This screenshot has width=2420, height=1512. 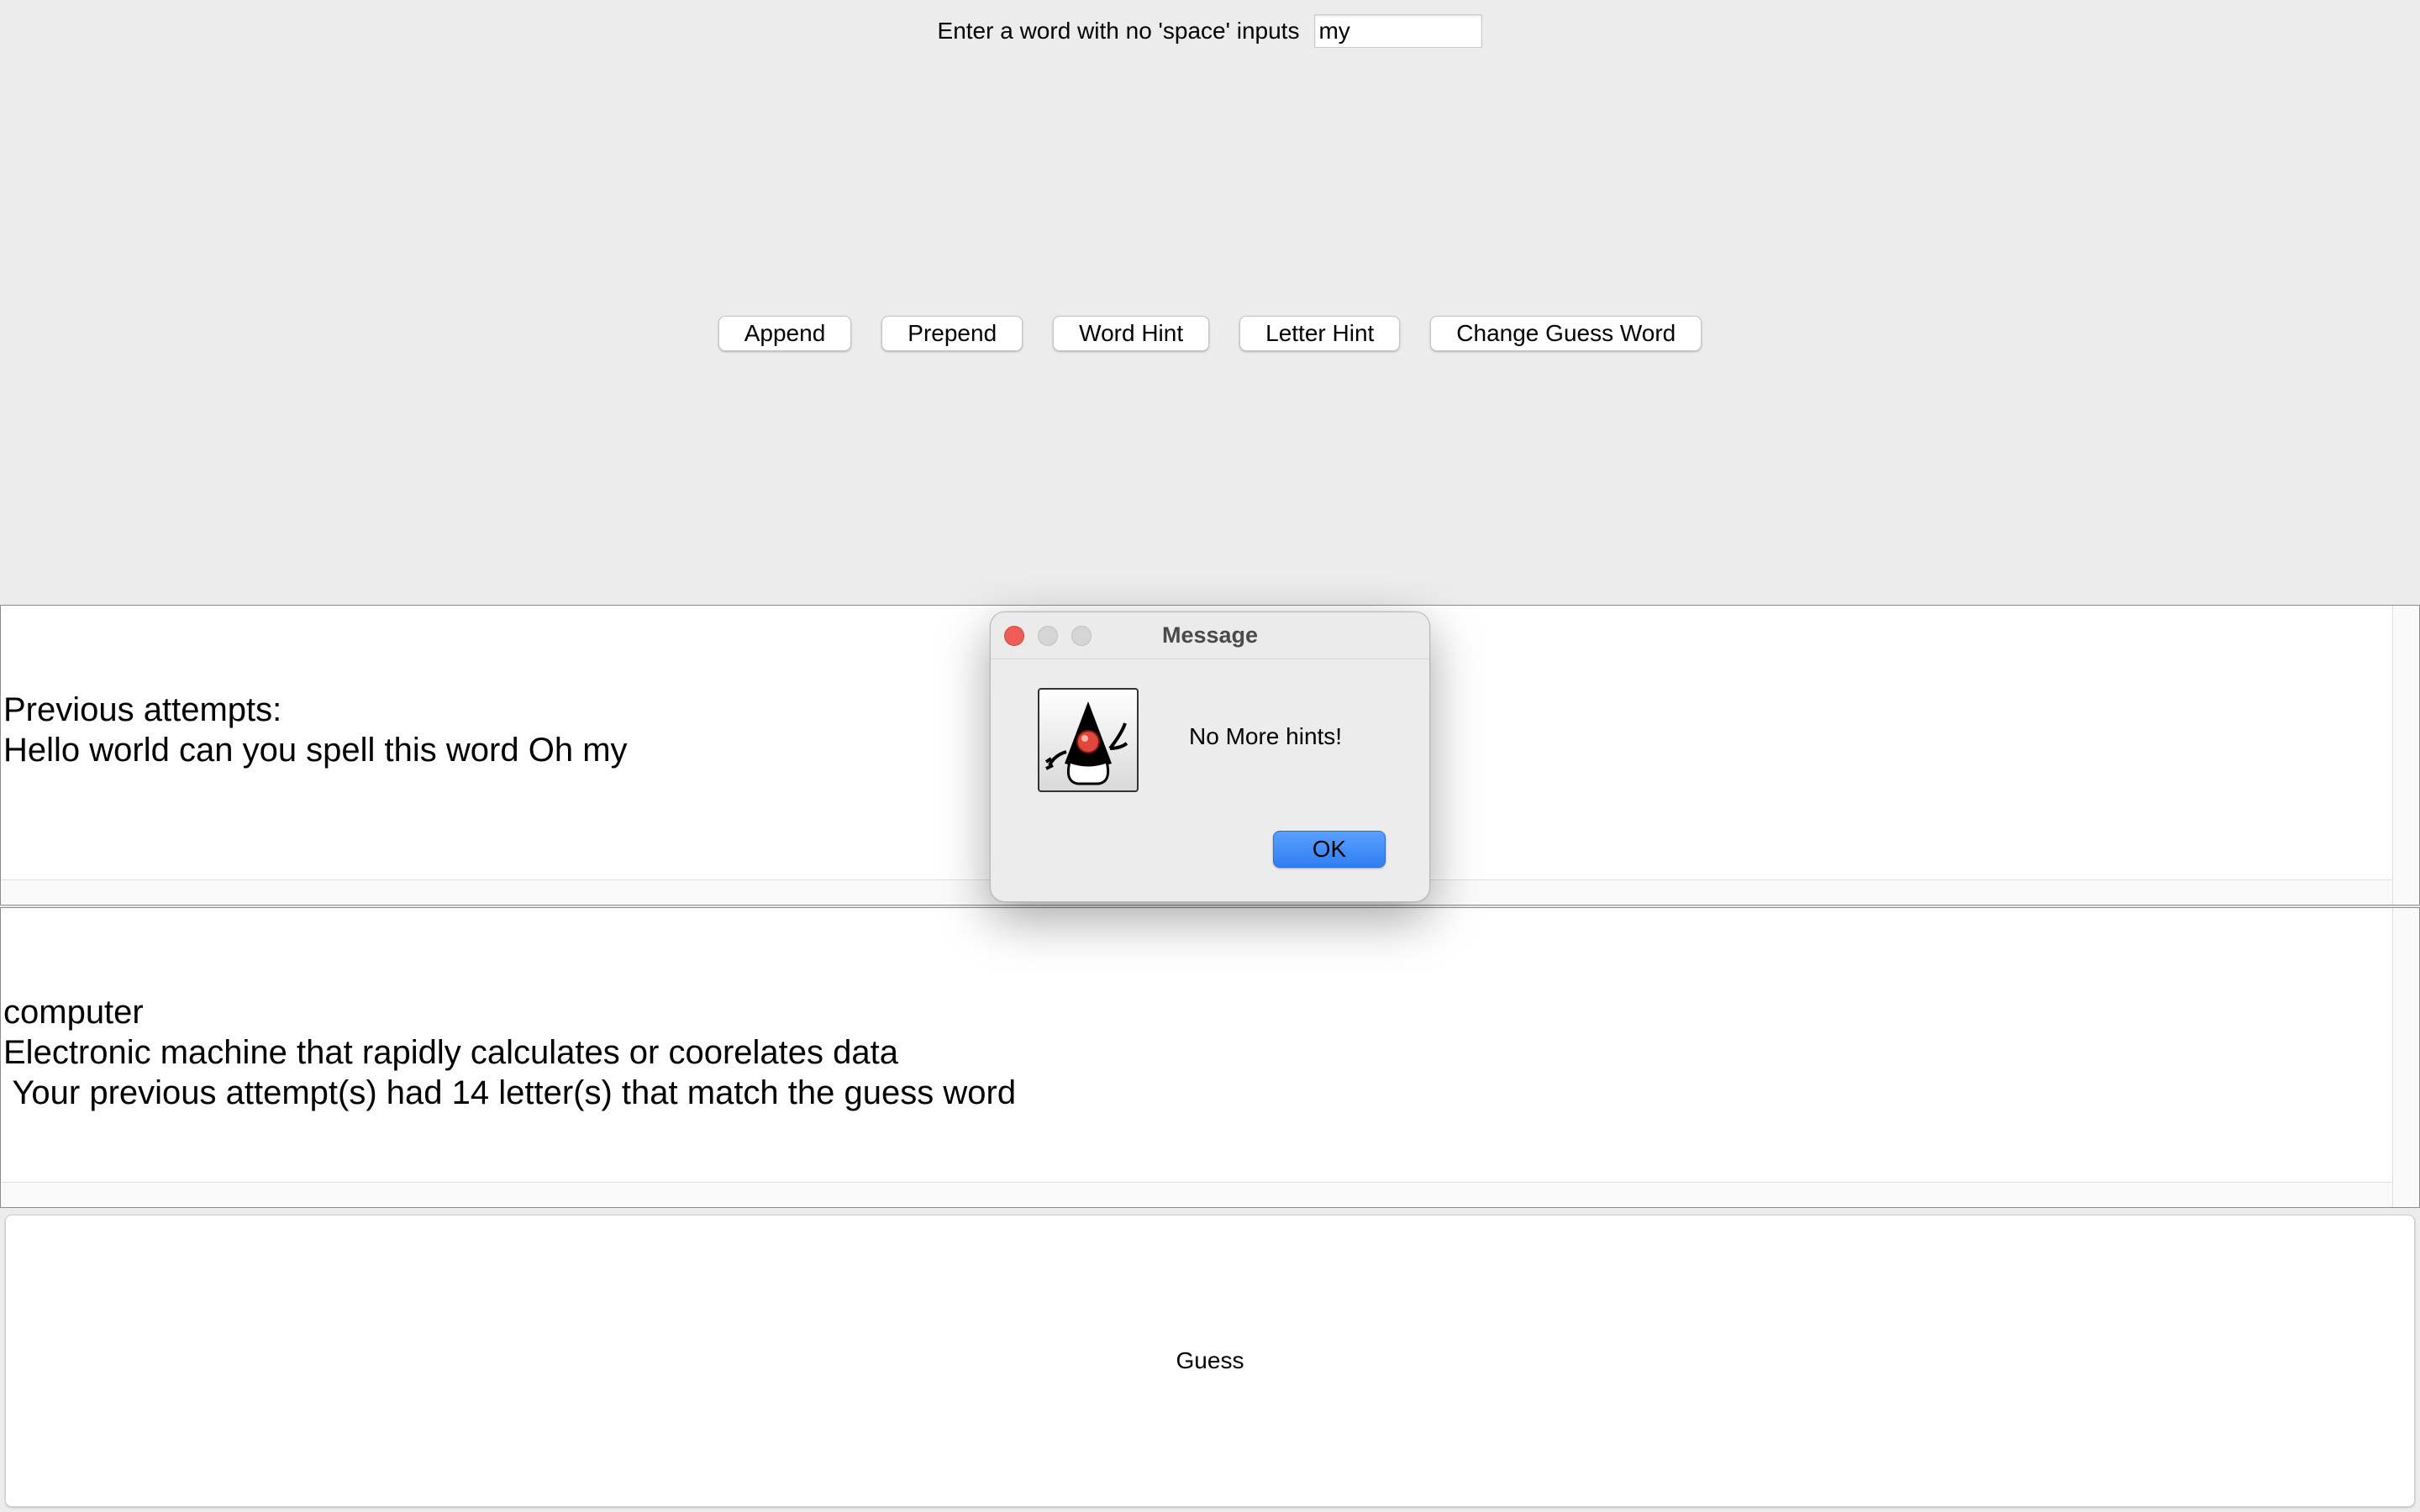 I want to click on dialog-message: No More hints!, so click(x=1266, y=736).